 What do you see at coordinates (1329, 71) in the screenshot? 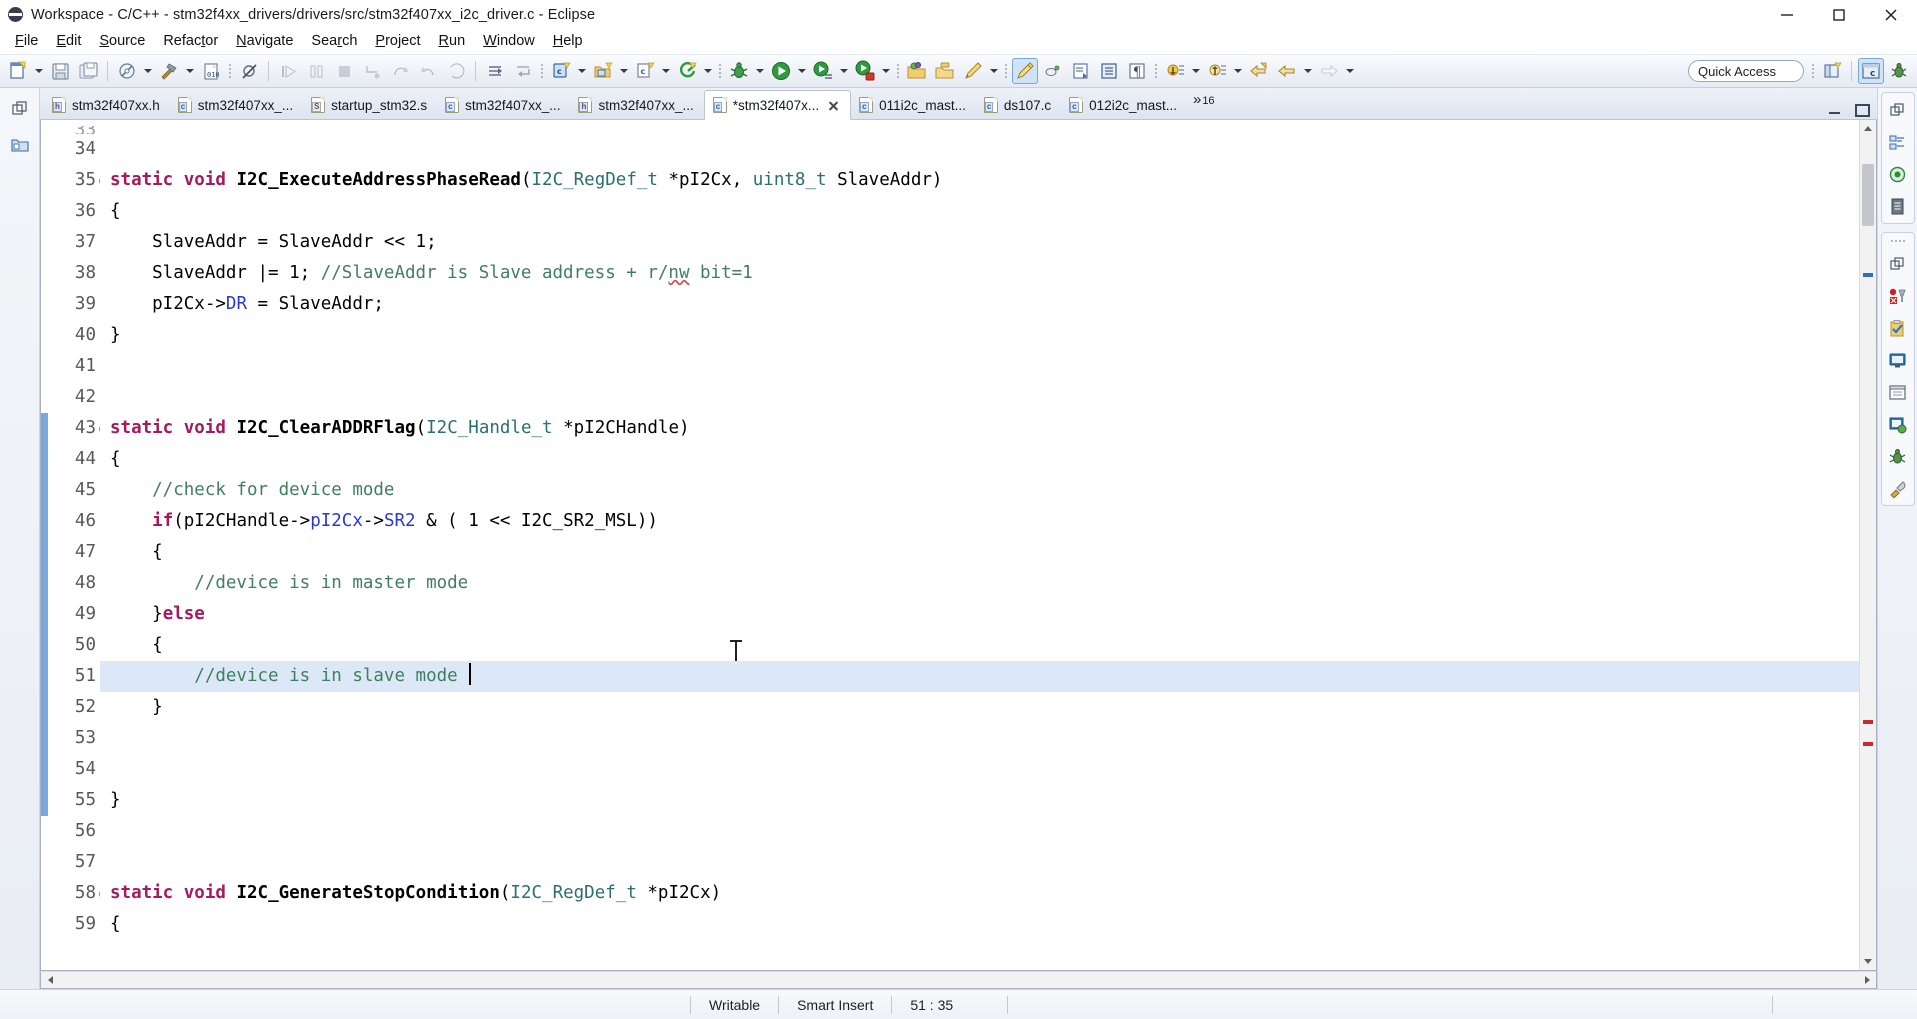
I see `forward-arrow-icon` at bounding box center [1329, 71].